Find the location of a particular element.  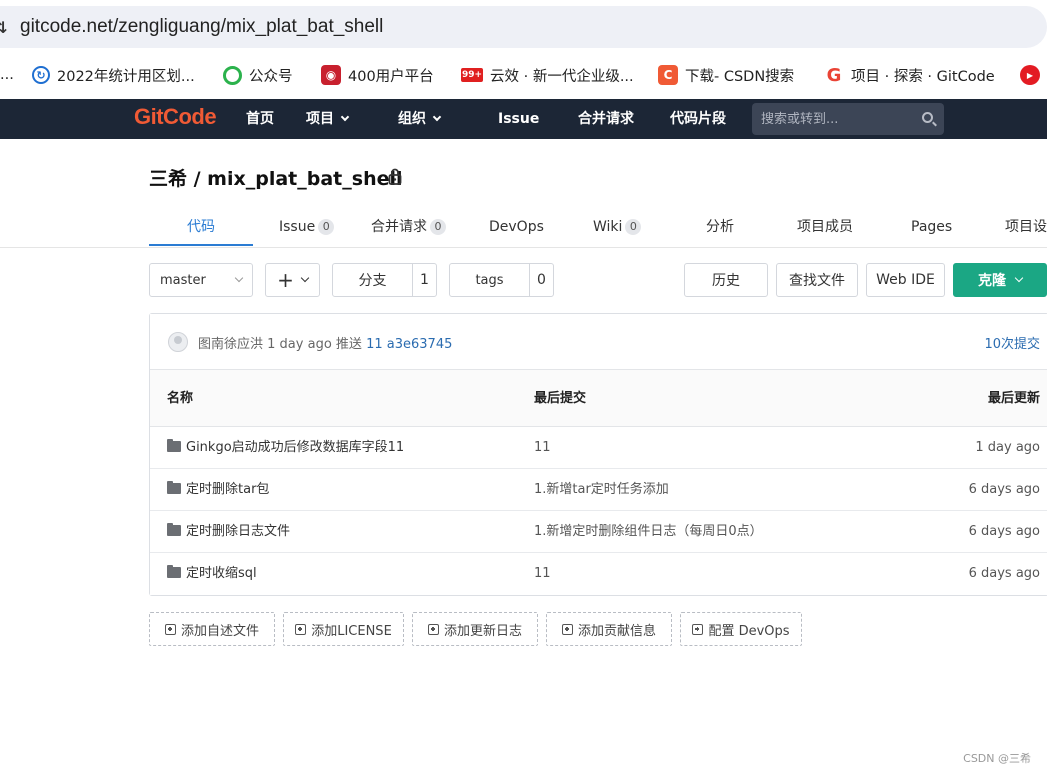

commit-sha-link: a3e63745 is located at coordinates (420, 344).